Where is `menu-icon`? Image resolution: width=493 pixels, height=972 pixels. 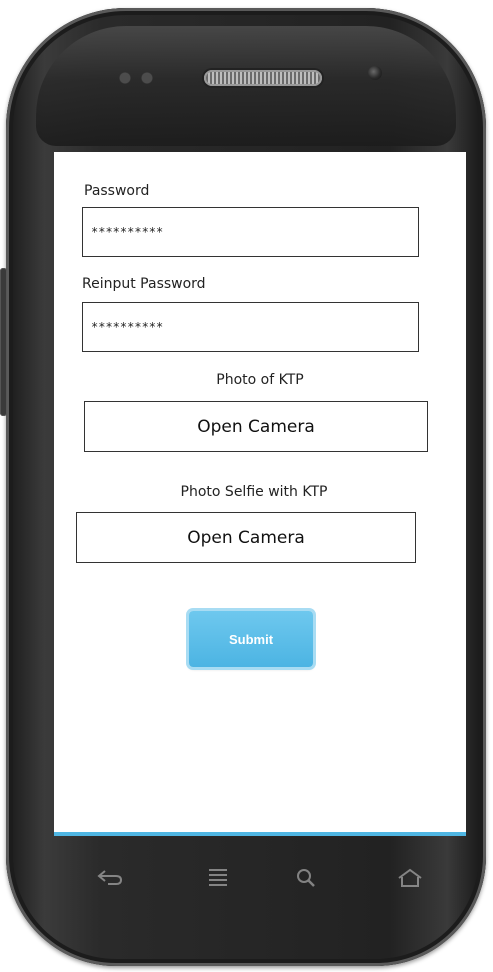 menu-icon is located at coordinates (218, 878).